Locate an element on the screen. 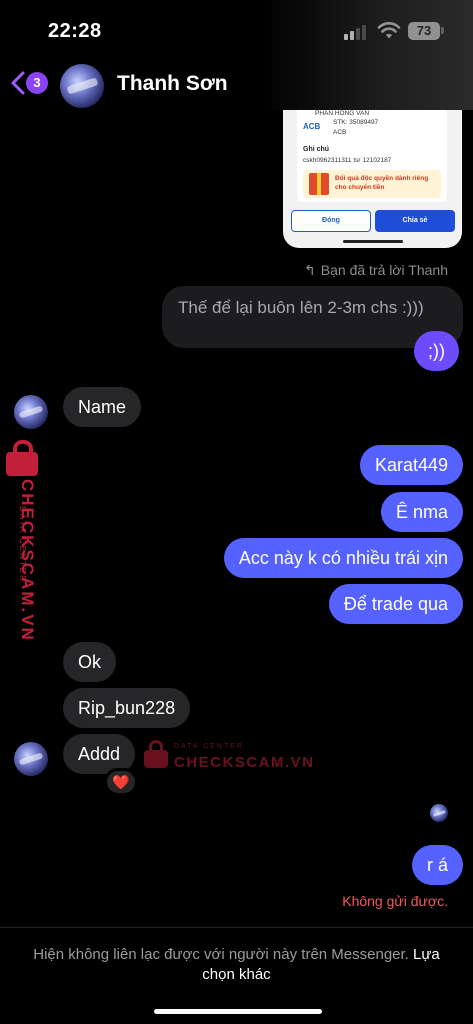 This screenshot has height=1024, width=473. bank-logo: ACB is located at coordinates (312, 126).